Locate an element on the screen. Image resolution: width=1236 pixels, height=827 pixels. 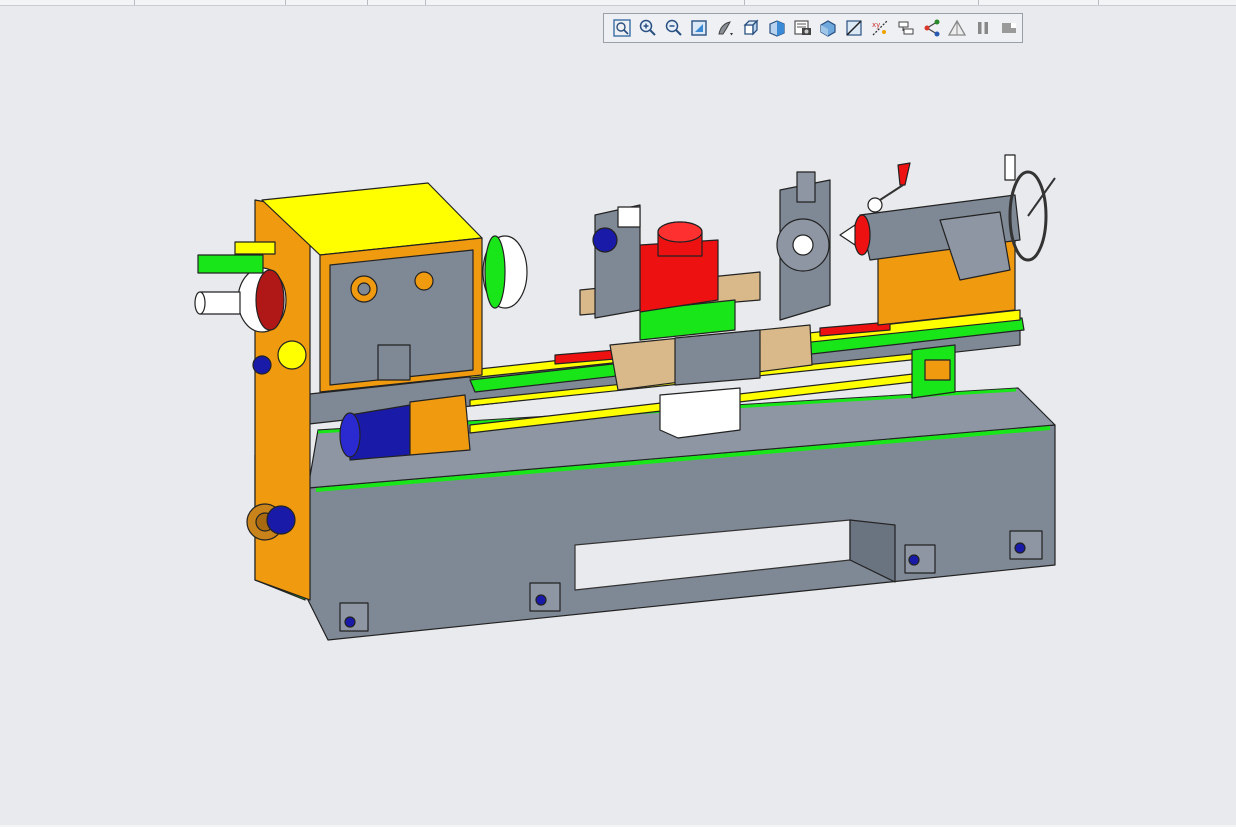
section-view-icon is located at coordinates (828, 28).